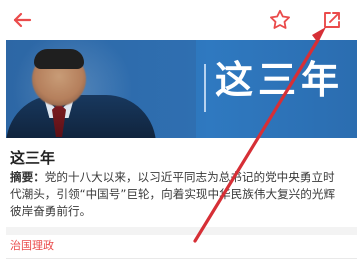 This screenshot has width=363, height=265. I want to click on topic-tag-row: 治国理政, so click(181, 247).